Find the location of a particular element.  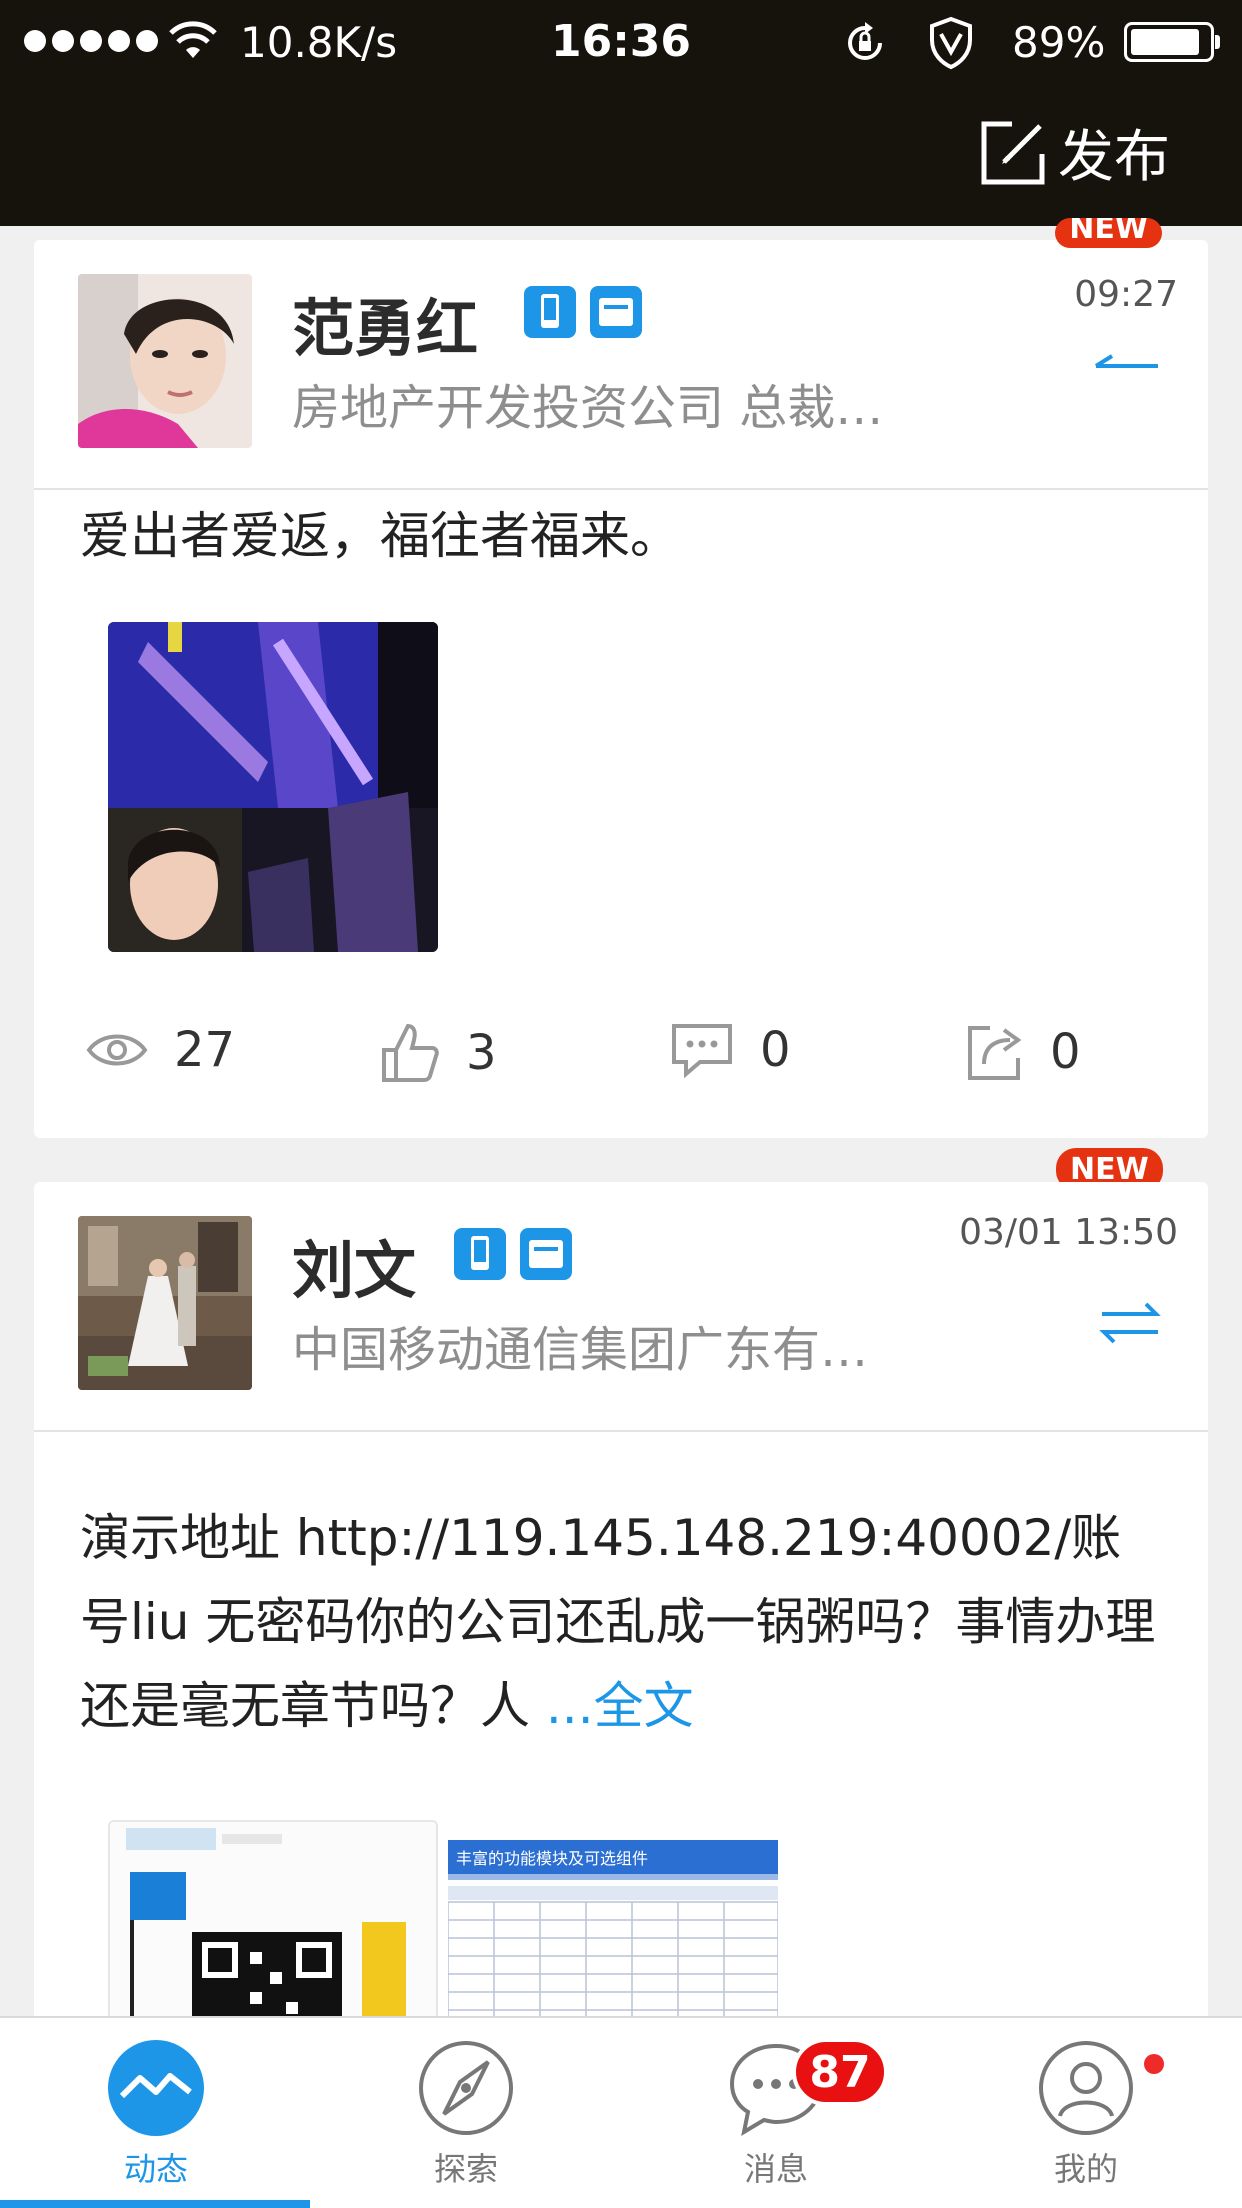

post-time: 09:27 is located at coordinates (1126, 294).